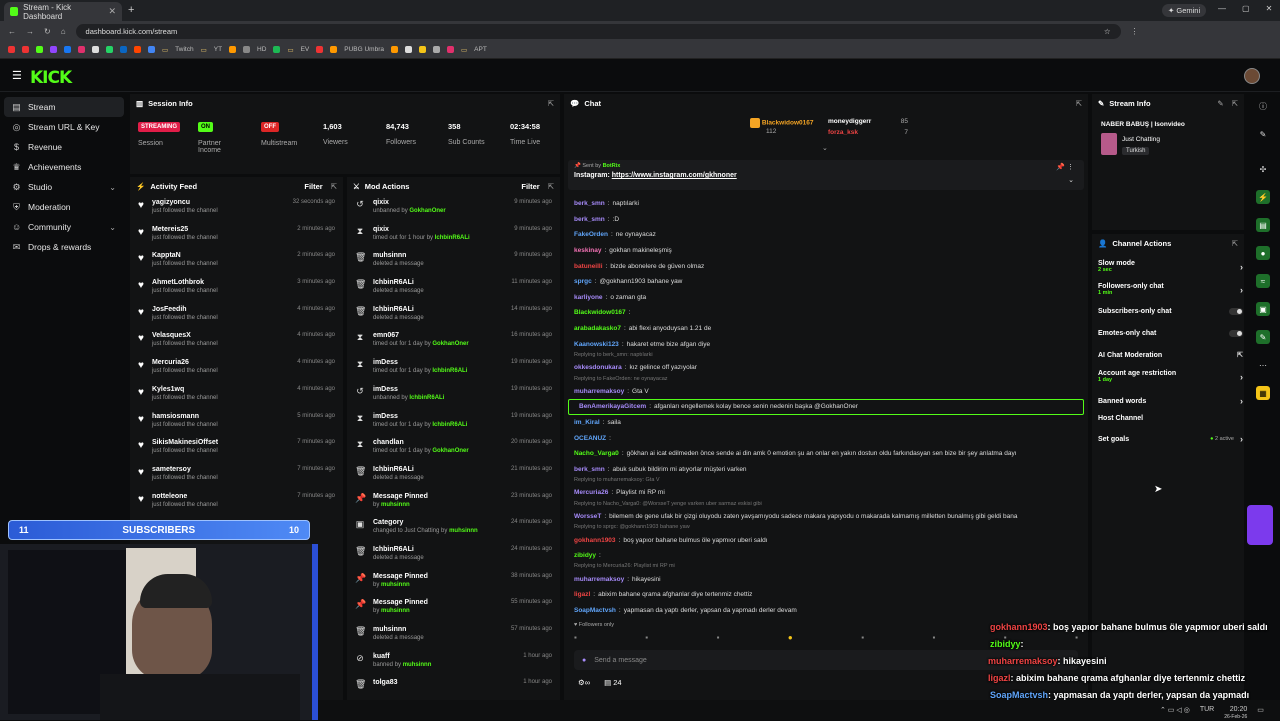 Image resolution: width=1280 pixels, height=721 pixels. Describe the element at coordinates (1071, 180) in the screenshot. I see `chevron-down-icon: ⌄` at that location.